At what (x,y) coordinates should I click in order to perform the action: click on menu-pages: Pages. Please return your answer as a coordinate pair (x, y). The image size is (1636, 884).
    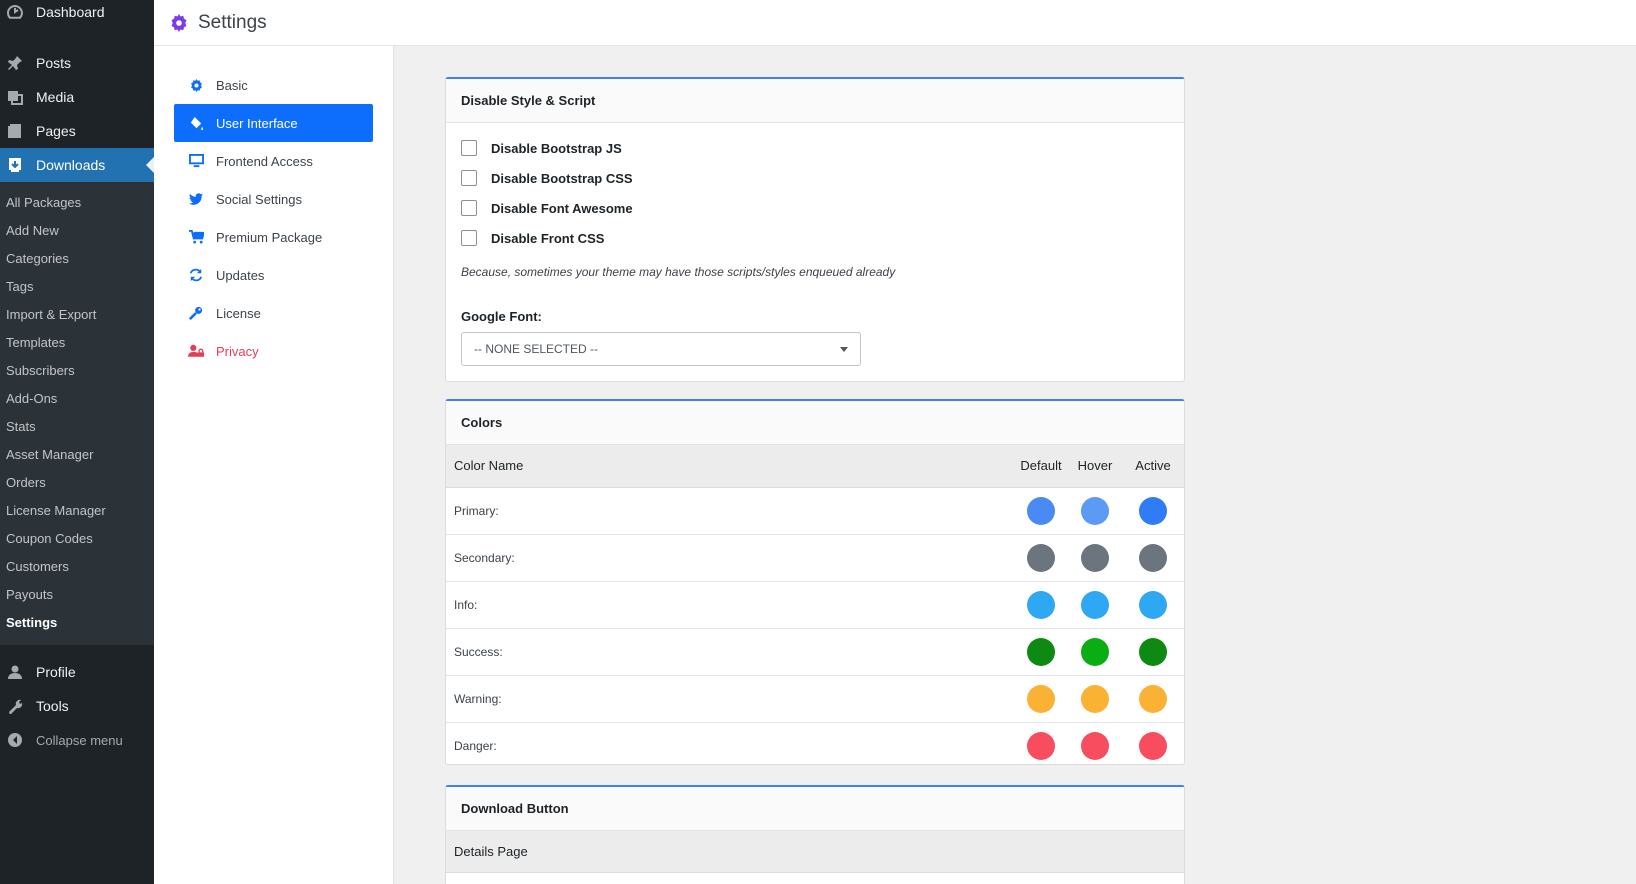
    Looking at the image, I should click on (77, 131).